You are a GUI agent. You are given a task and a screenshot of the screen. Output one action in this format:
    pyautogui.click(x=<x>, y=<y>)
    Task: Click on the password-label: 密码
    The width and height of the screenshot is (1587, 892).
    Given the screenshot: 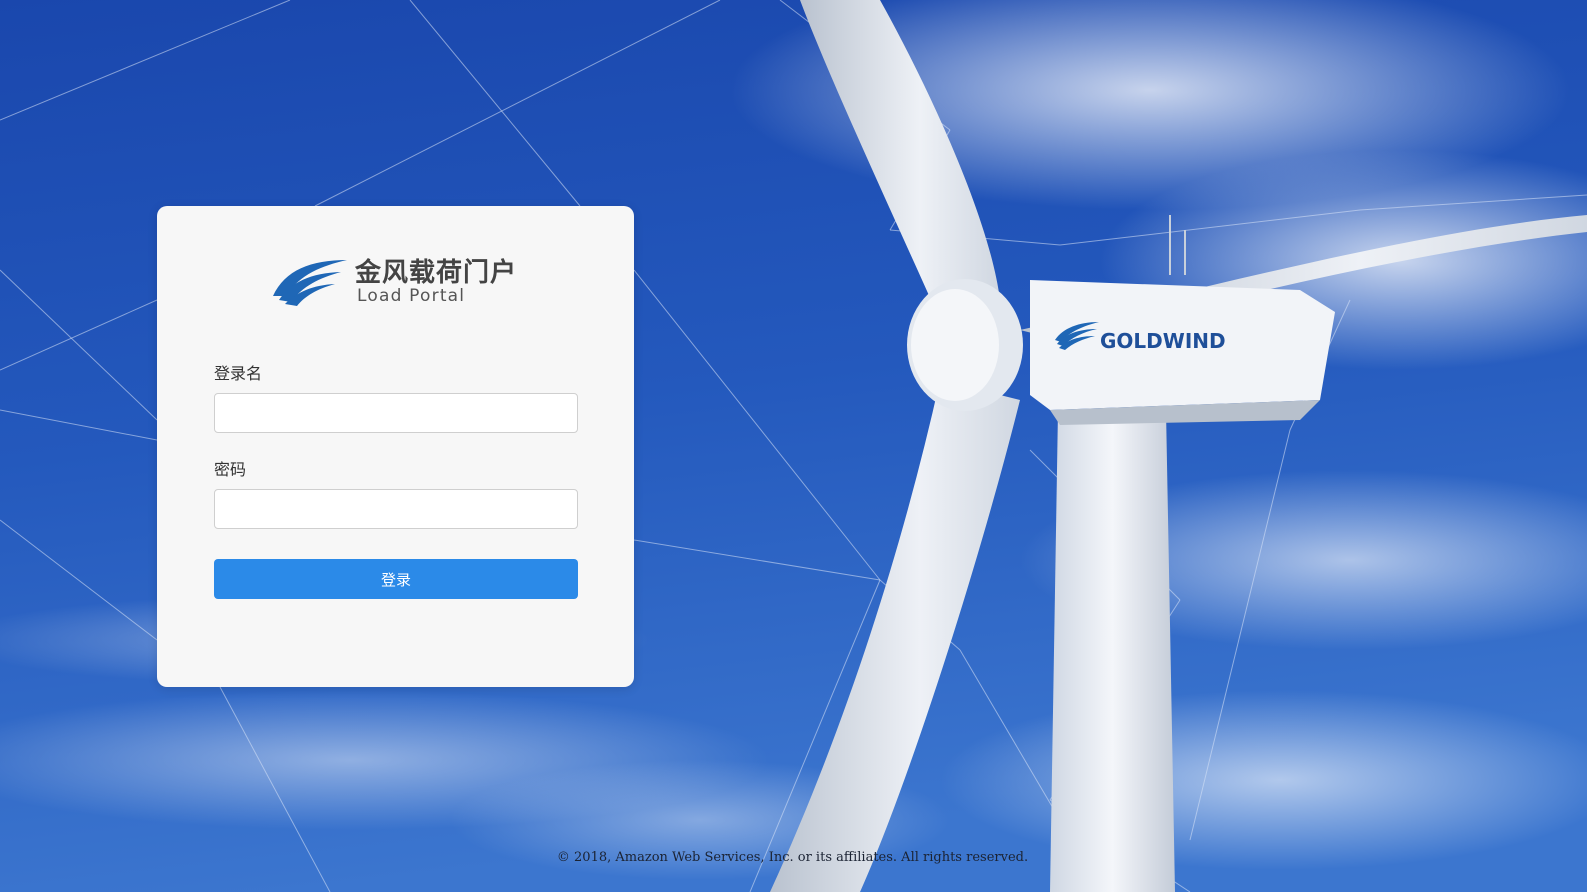 What is the action you would take?
    pyautogui.click(x=230, y=469)
    